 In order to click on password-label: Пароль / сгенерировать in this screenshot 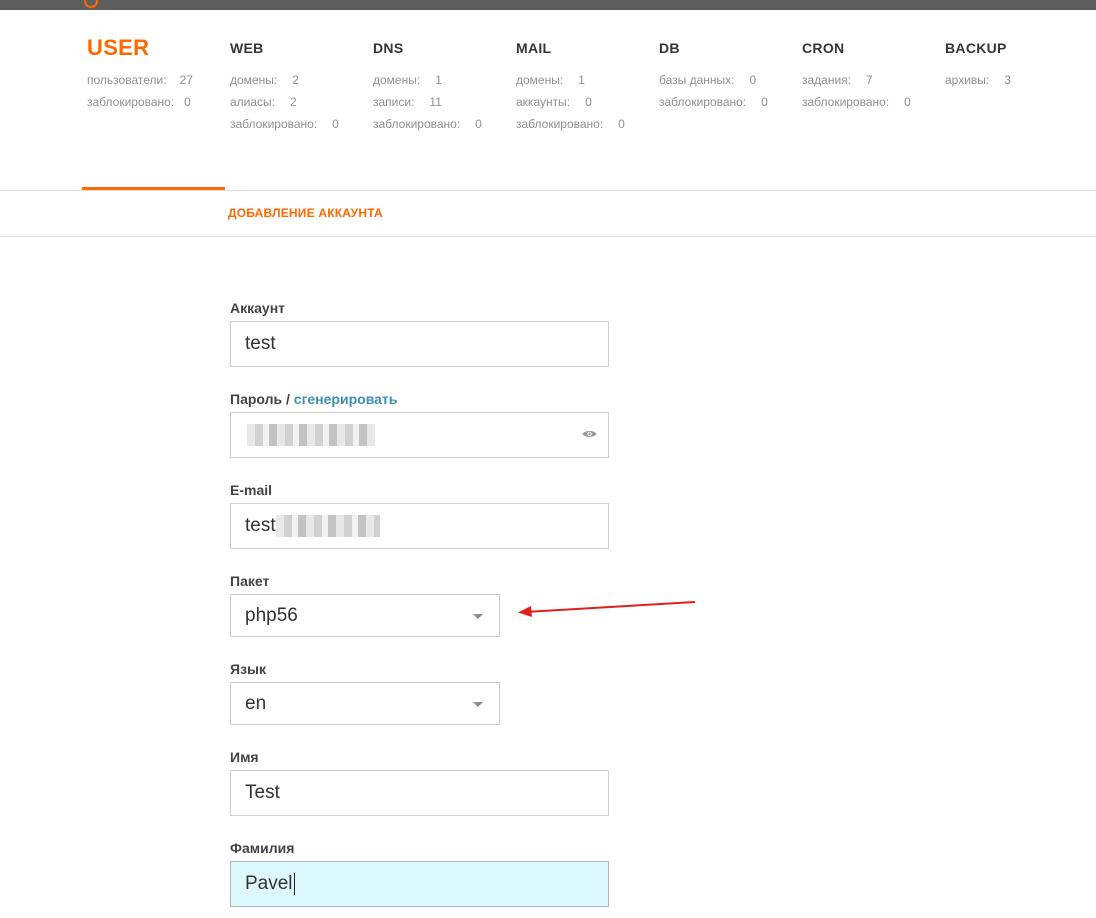, I will do `click(314, 399)`.